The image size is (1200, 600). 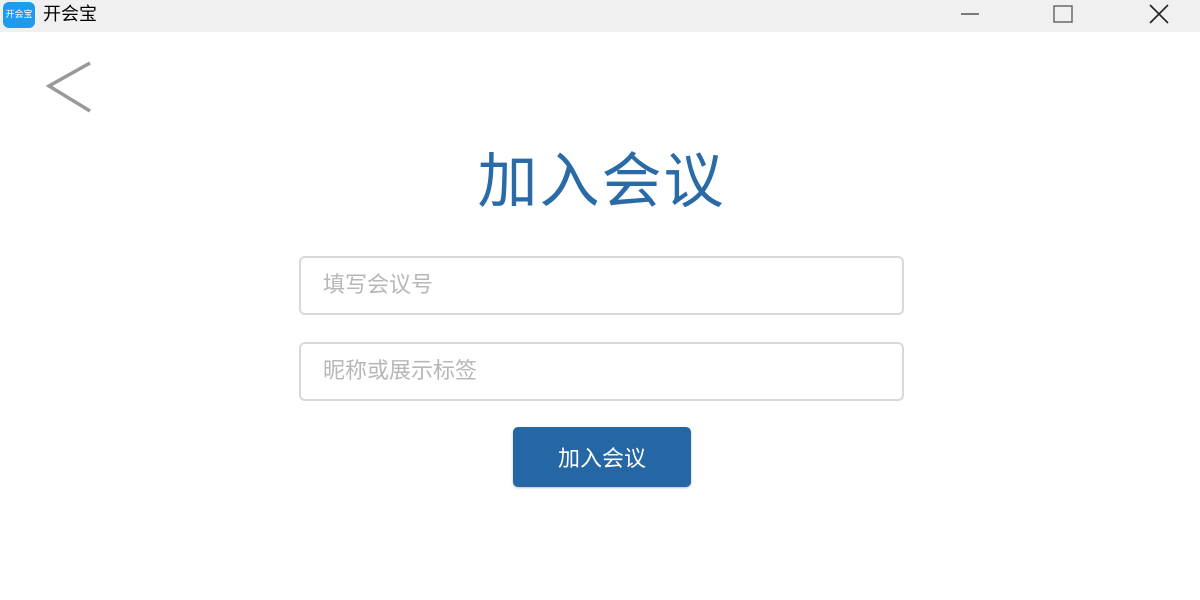 I want to click on chevron-left-icon, so click(x=68, y=87).